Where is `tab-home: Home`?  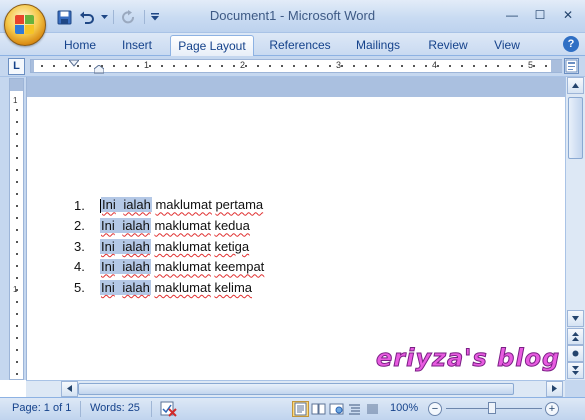 tab-home: Home is located at coordinates (80, 45).